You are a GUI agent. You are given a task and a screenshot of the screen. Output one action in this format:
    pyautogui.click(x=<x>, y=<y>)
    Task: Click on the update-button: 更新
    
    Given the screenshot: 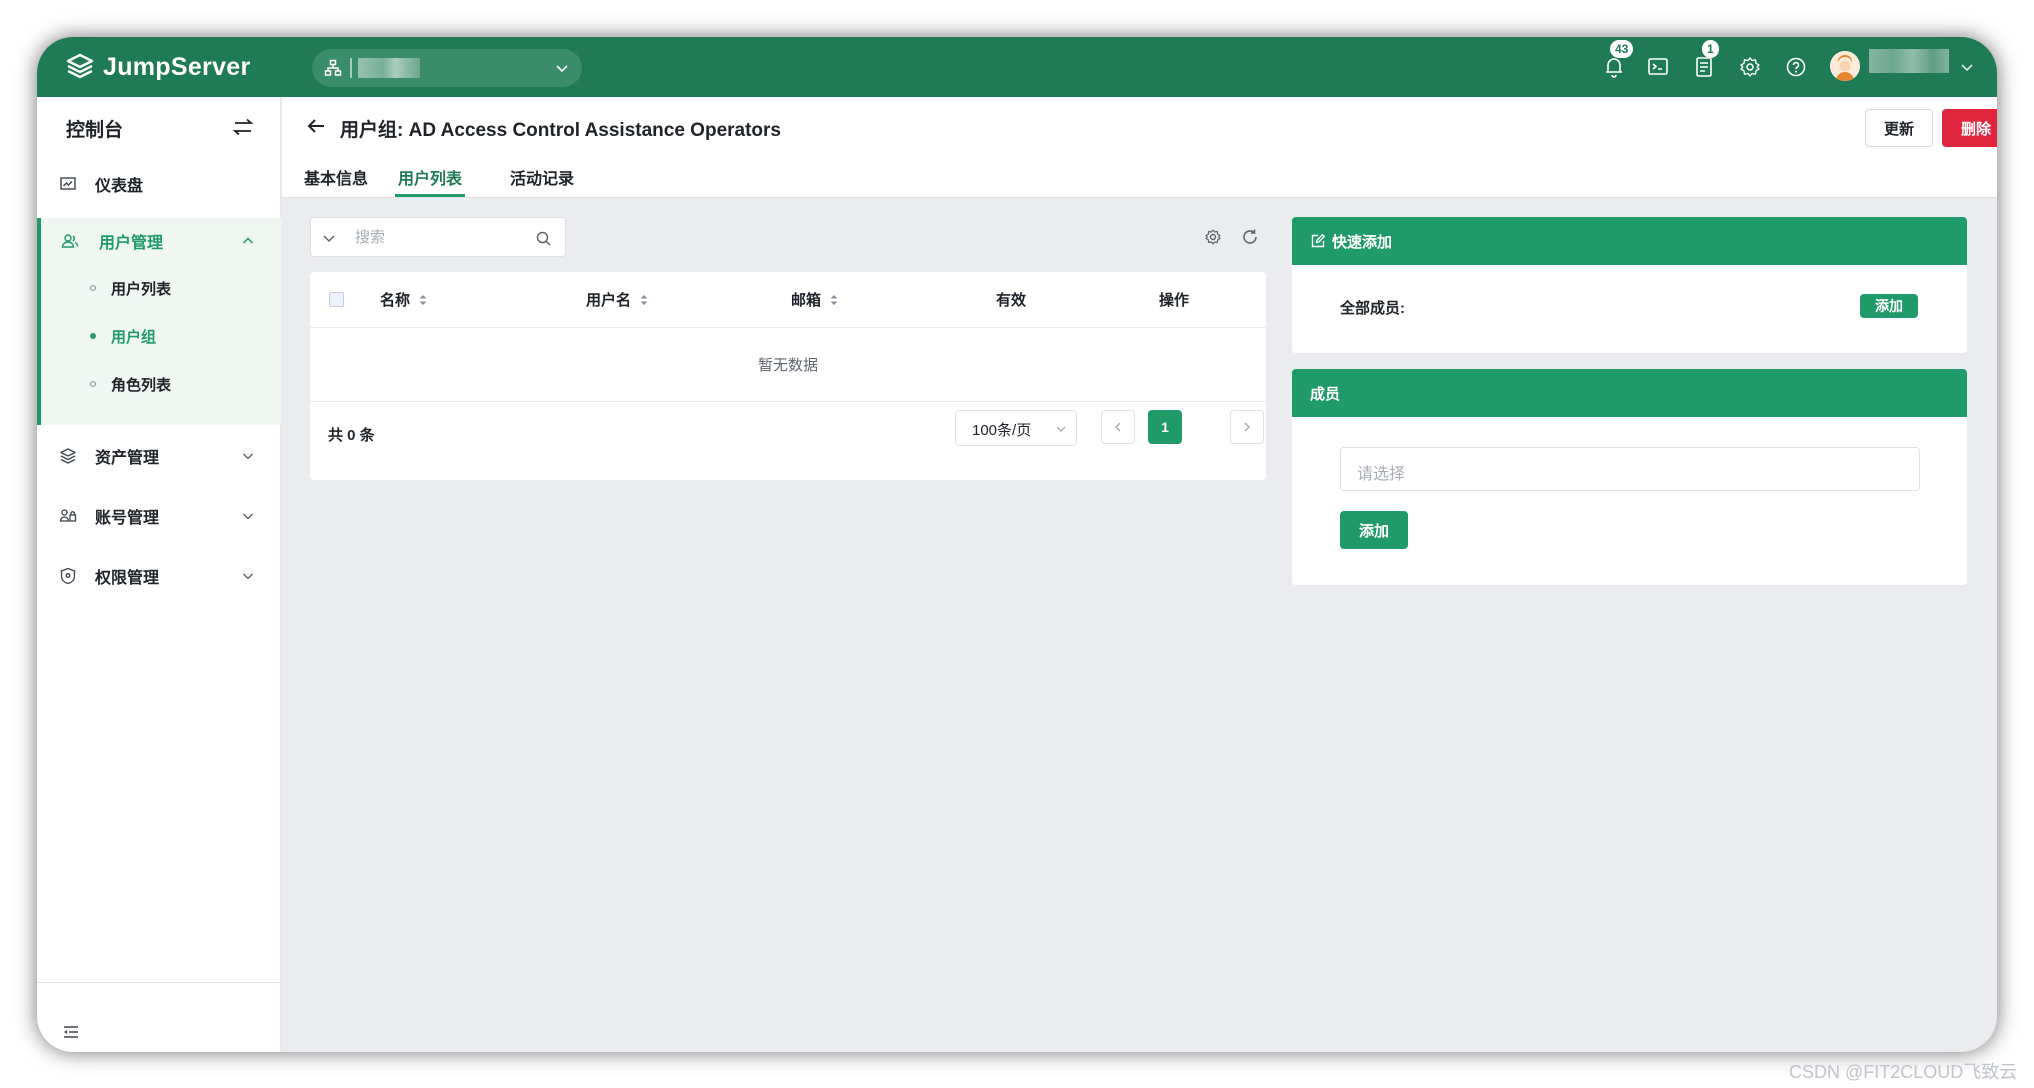 What is the action you would take?
    pyautogui.click(x=1899, y=128)
    